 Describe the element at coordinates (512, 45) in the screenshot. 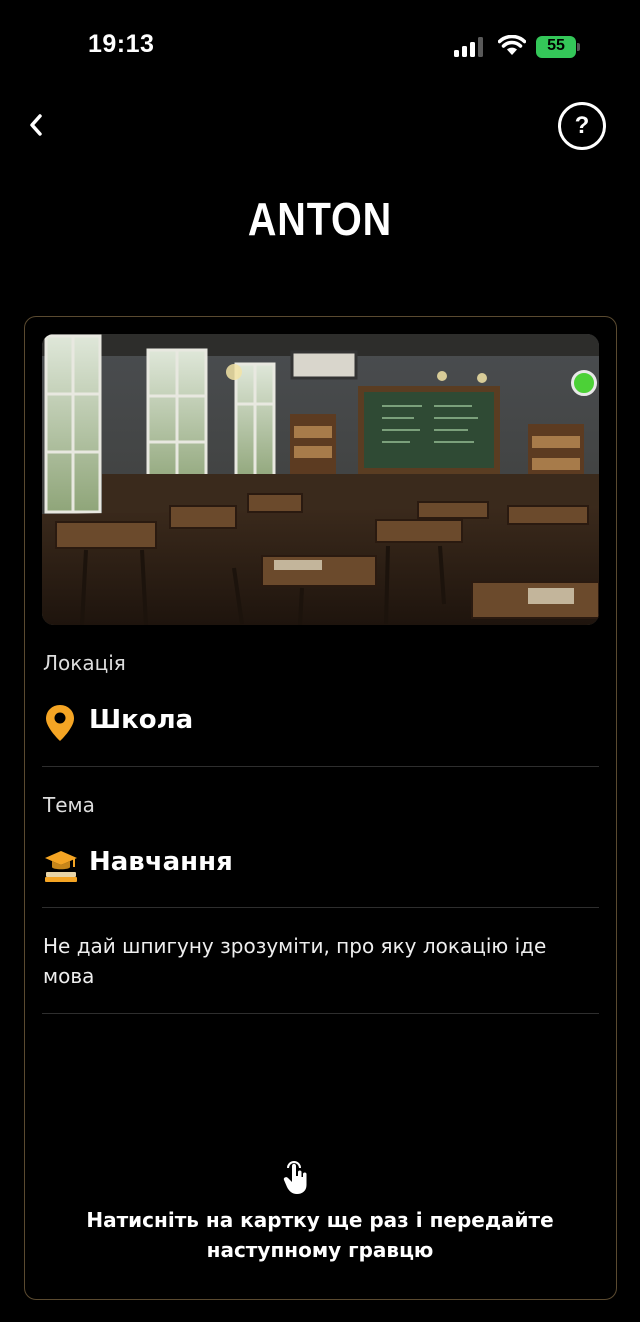

I see `wifi-icon` at that location.